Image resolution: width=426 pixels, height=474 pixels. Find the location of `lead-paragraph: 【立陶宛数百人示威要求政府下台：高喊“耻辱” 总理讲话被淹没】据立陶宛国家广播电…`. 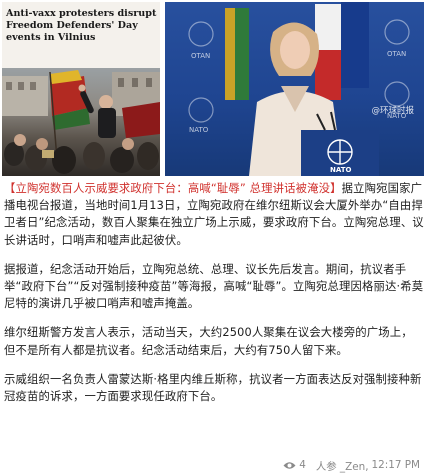

lead-paragraph: 【立陶宛数百人示威要求政府下台：高喊“耻辱” 总理讲话被淹没】据立陶宛国家广播电… is located at coordinates (214, 214).